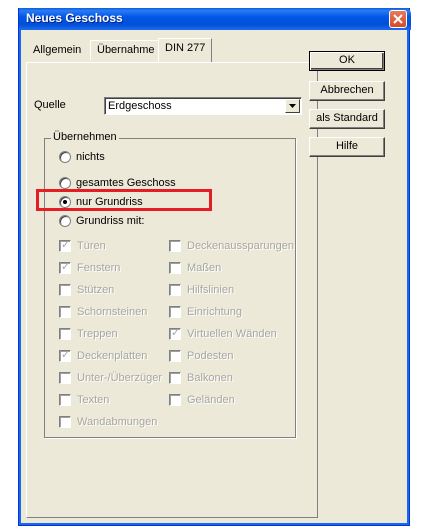 The height and width of the screenshot is (530, 424). Describe the element at coordinates (112, 356) in the screenshot. I see `checkbox-label: Deckenplatten` at that location.